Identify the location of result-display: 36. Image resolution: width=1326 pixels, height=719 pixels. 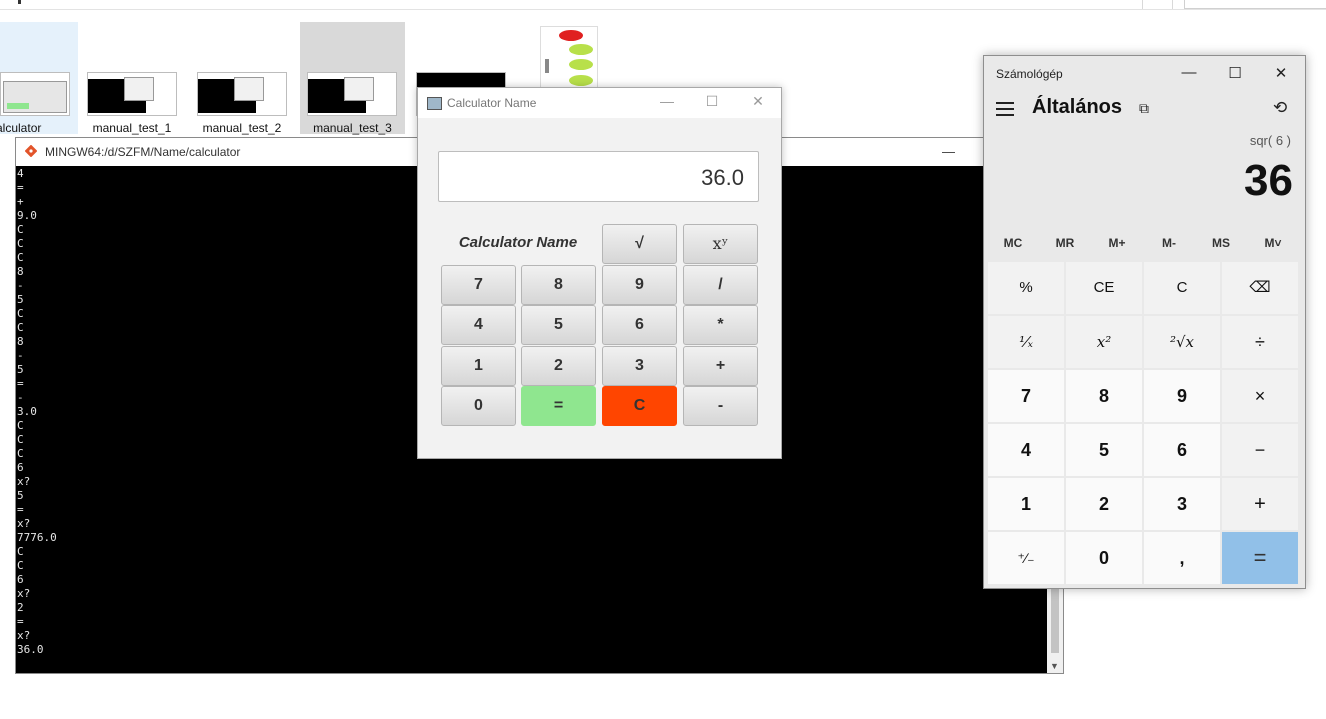
(1268, 180).